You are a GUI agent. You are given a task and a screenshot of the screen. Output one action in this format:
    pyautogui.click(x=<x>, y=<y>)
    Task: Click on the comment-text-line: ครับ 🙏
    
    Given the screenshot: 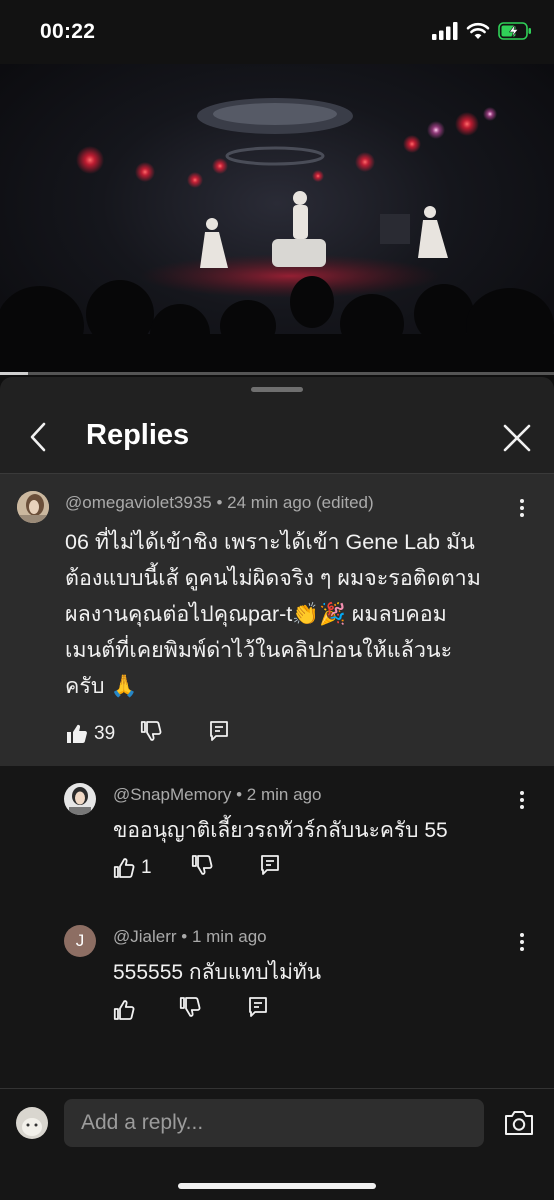 What is the action you would take?
    pyautogui.click(x=101, y=686)
    